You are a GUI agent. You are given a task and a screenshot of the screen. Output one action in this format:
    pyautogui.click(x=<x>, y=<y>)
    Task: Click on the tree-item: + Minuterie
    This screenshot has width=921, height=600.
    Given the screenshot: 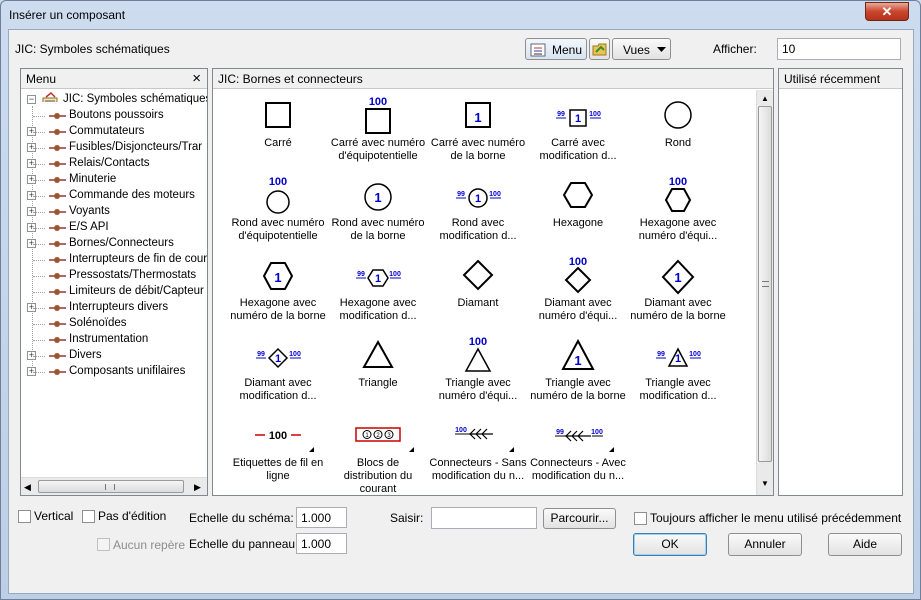 What is the action you would take?
    pyautogui.click(x=117, y=180)
    